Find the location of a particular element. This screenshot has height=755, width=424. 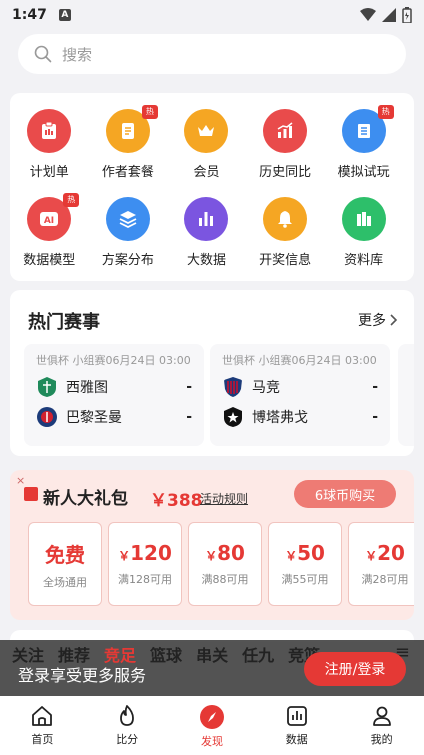

document-icon: 热 is located at coordinates (131, 129).